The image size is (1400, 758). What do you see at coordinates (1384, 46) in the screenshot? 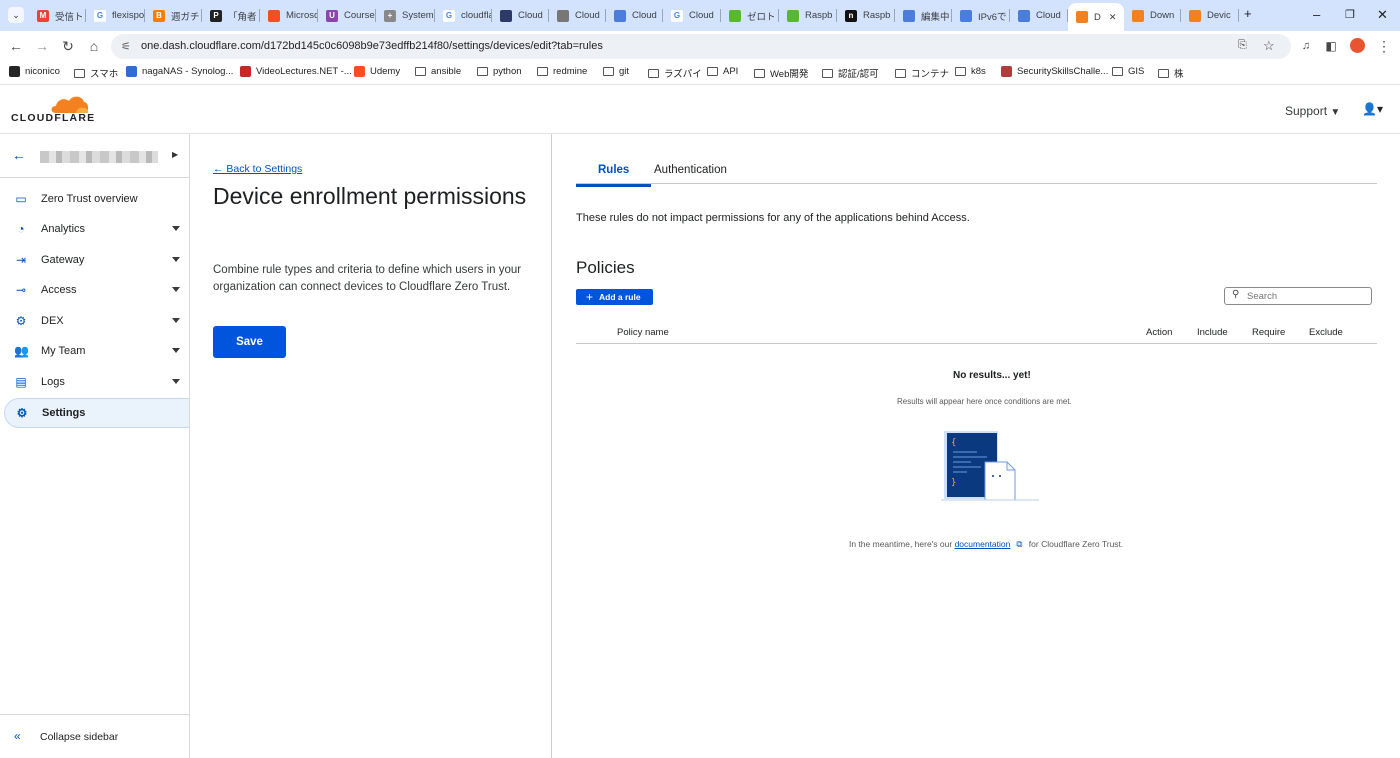
I see `browser-menu-icon: ⋮` at bounding box center [1384, 46].